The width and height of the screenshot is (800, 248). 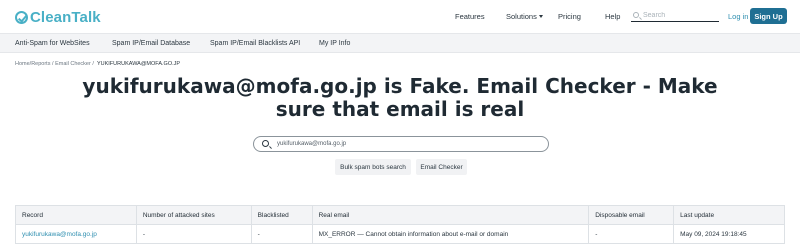 What do you see at coordinates (255, 43) in the screenshot?
I see `subnav-blacklists-api: Spam IP/Email Blacklists API` at bounding box center [255, 43].